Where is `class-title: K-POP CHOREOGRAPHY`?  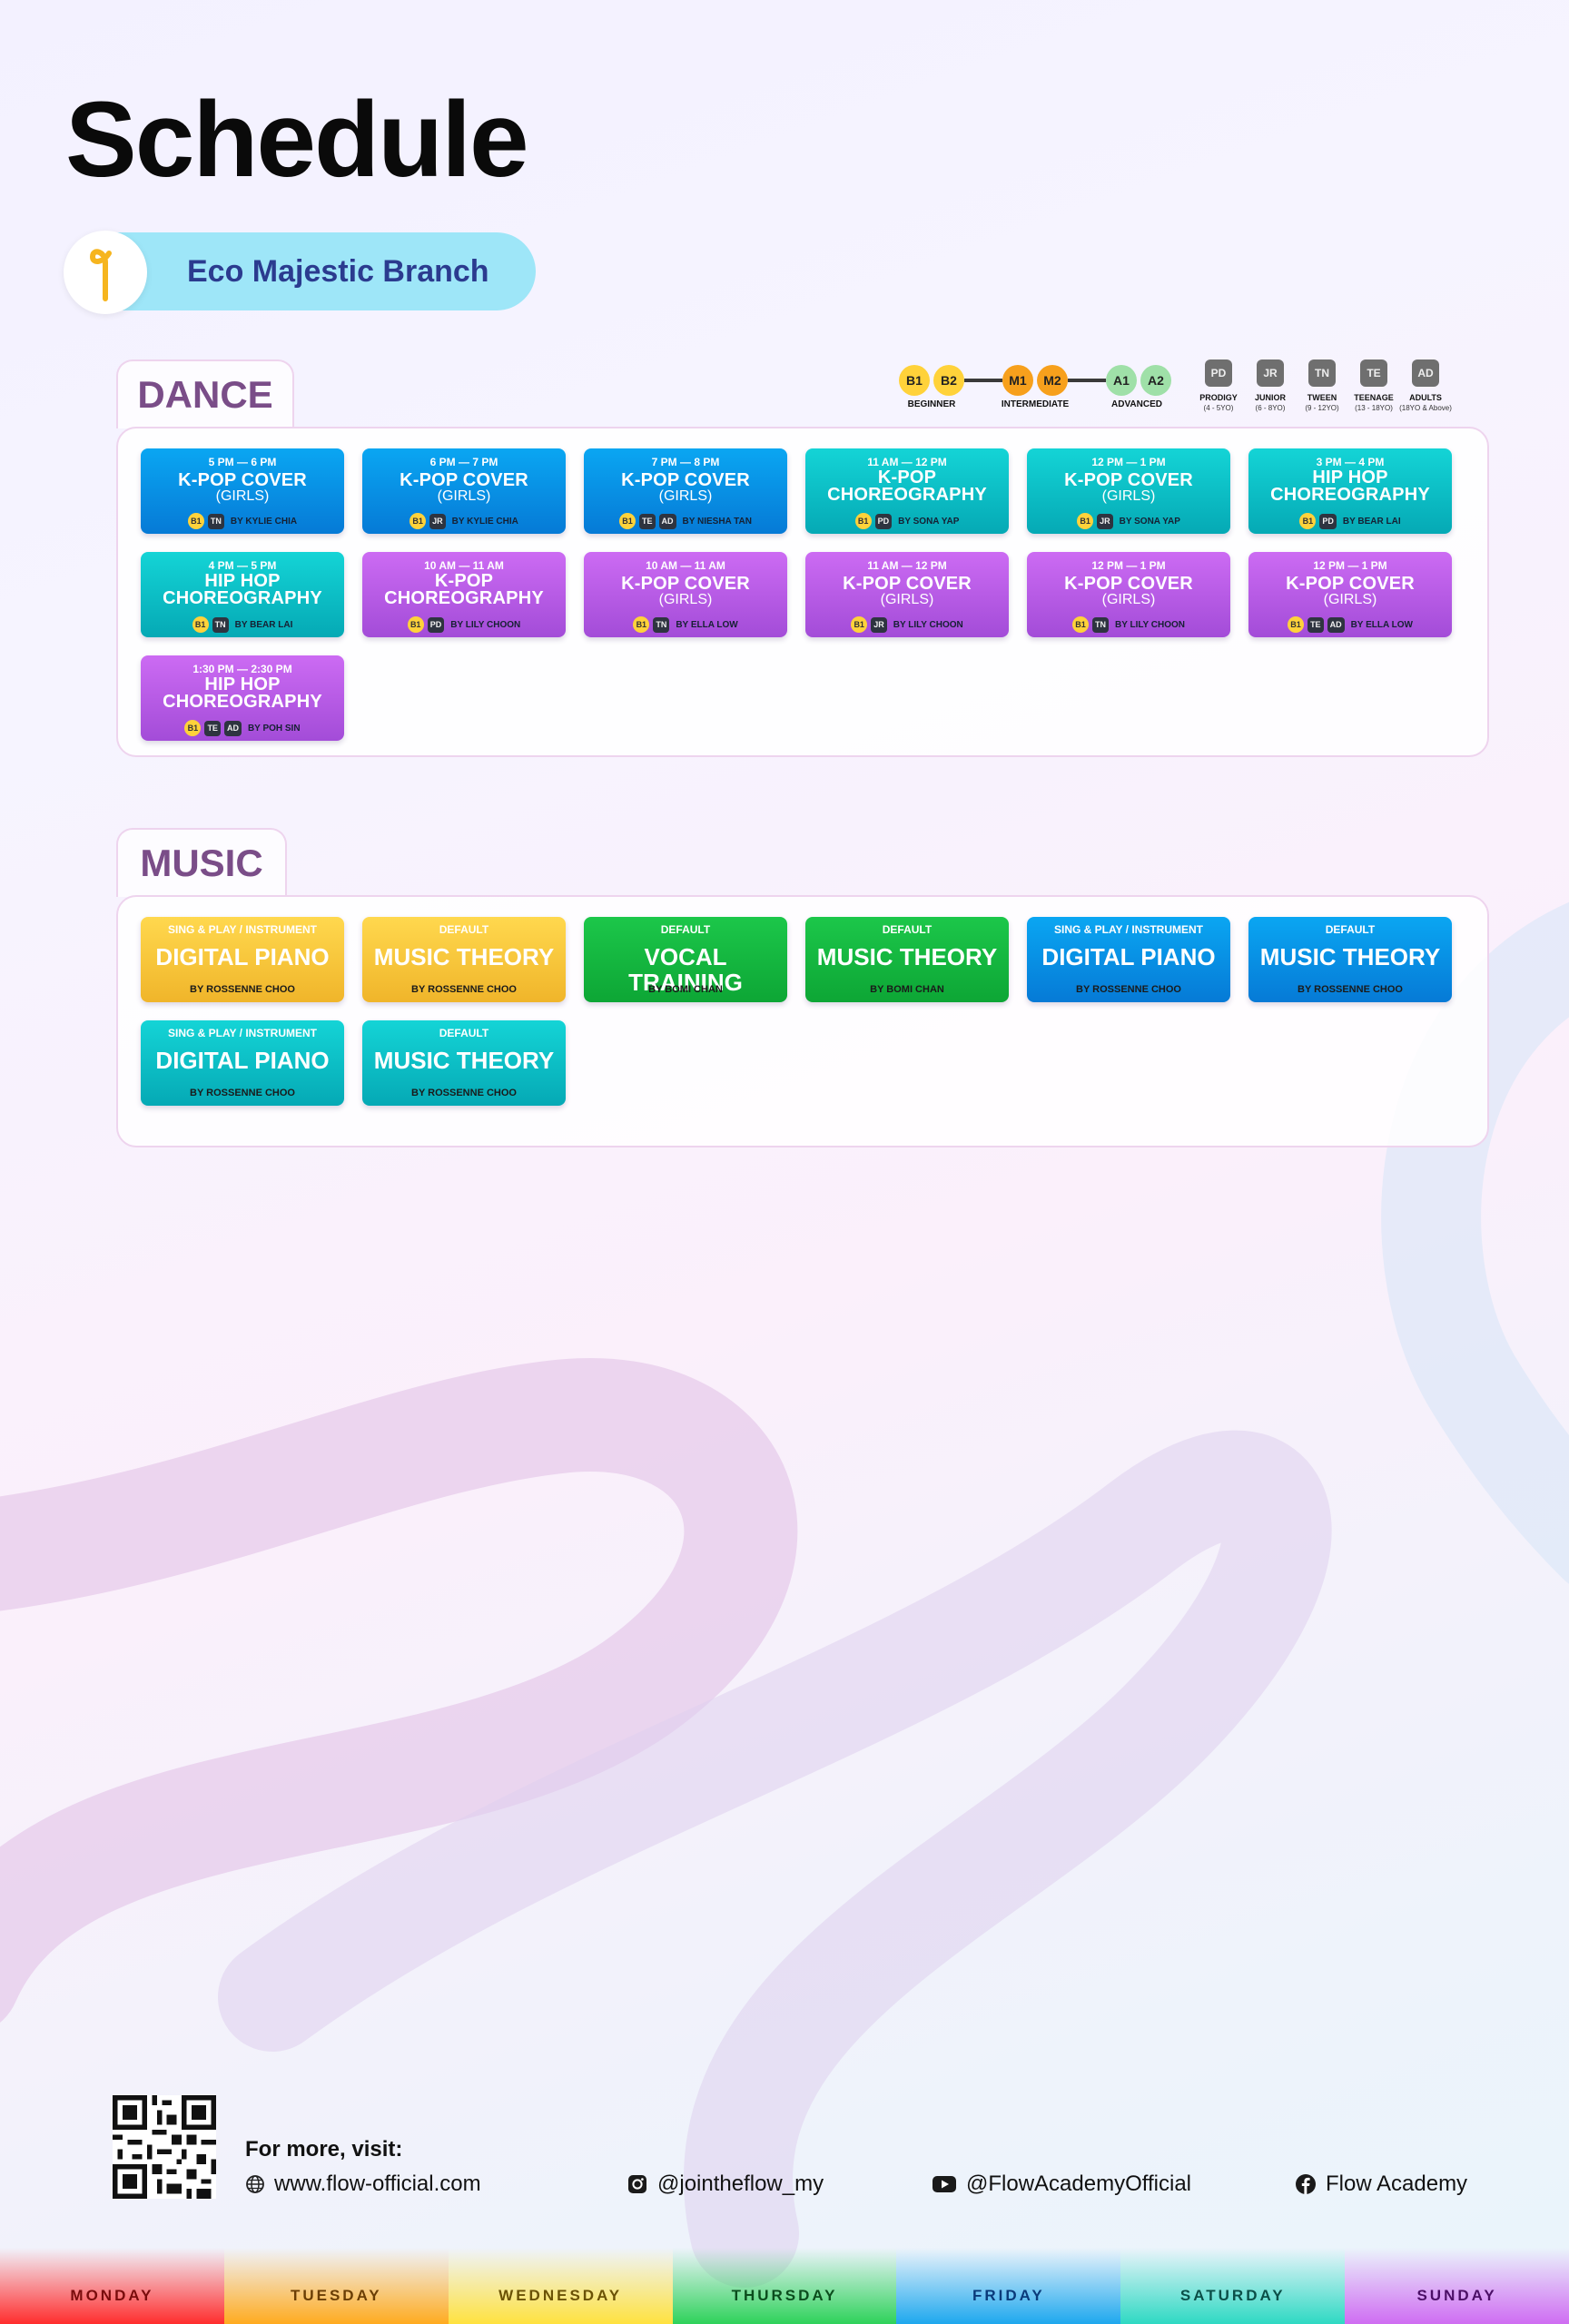
class-title: K-POP CHOREOGRAPHY is located at coordinates (464, 589).